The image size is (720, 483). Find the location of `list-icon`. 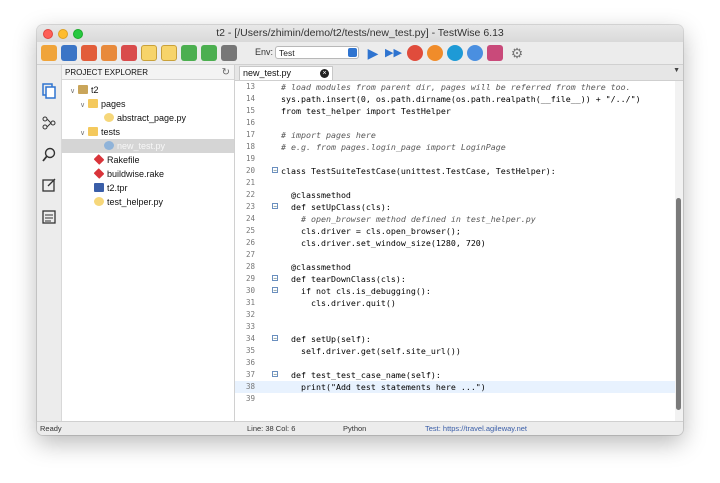

list-icon is located at coordinates (49, 217).